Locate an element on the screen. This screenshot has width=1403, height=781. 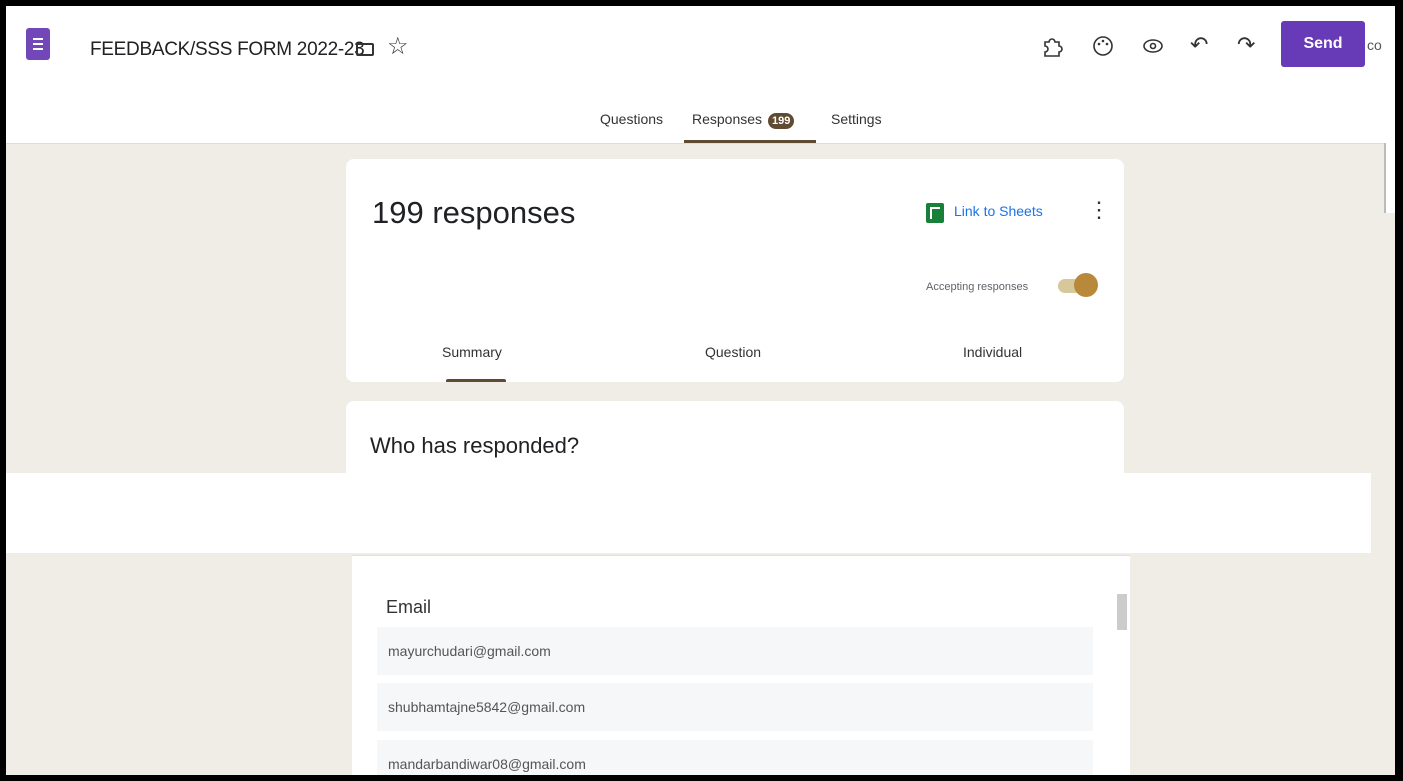
page-scrollbar is located at coordinates (1389, 178).